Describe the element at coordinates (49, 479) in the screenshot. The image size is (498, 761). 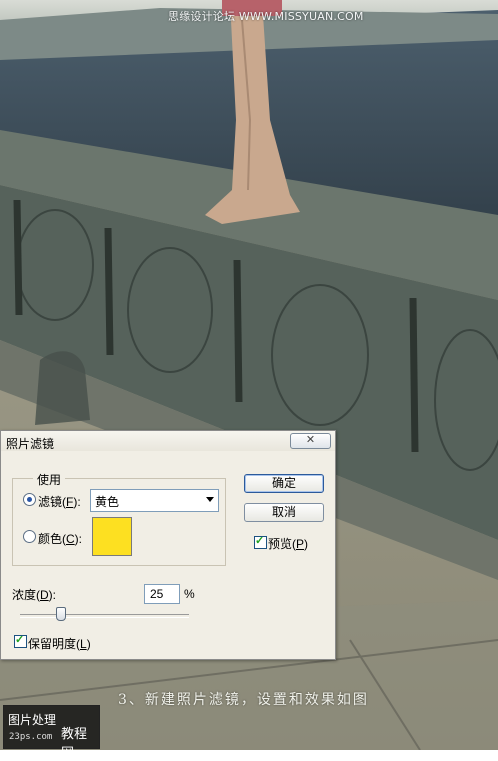
I see `use-group-label: 使用` at that location.